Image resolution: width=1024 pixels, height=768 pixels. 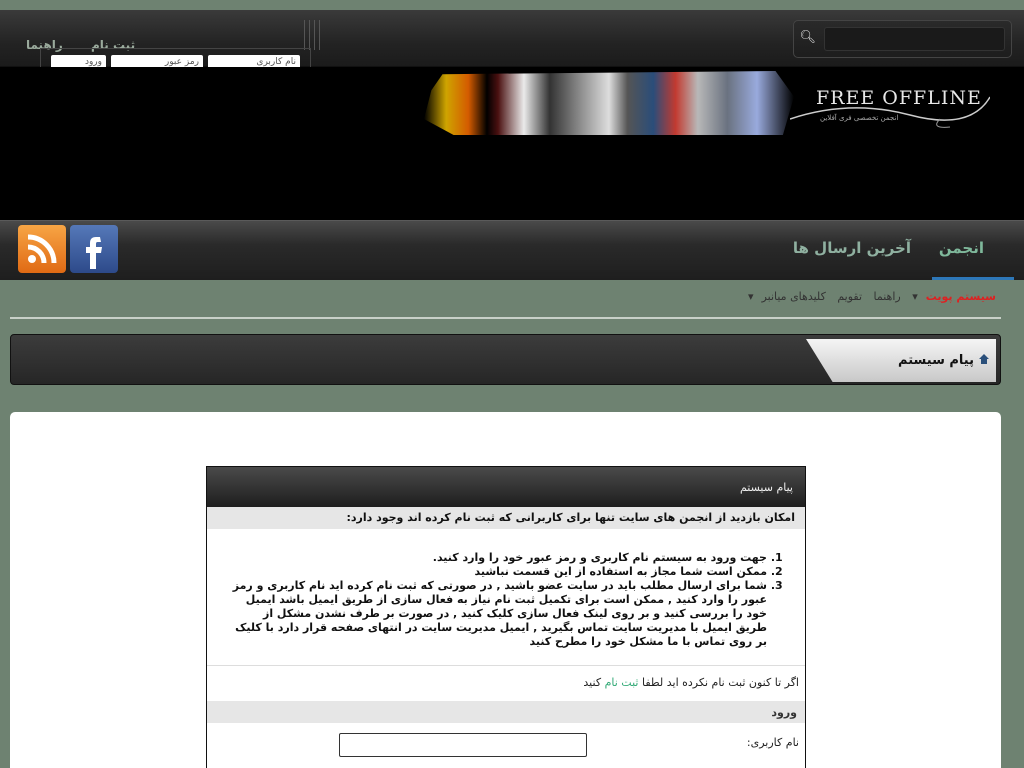 I want to click on message-box-header: پیام سیستم, so click(x=506, y=487).